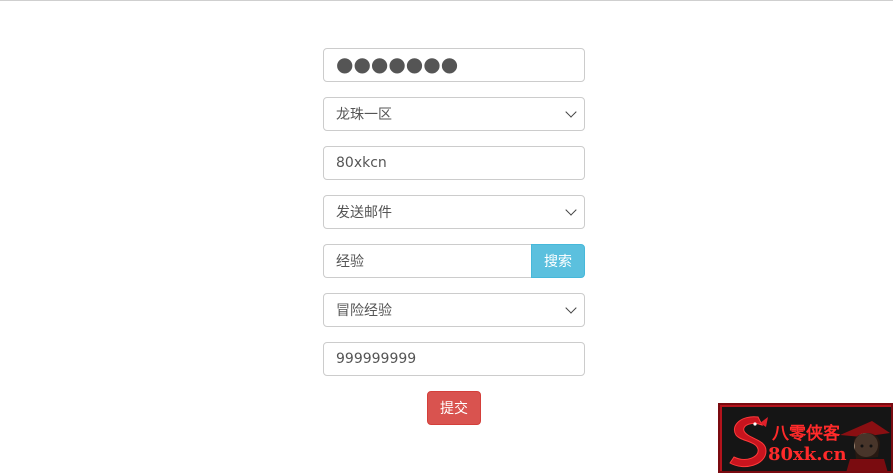 This screenshot has height=473, width=893. I want to click on username-field: 80xkcn, so click(454, 163).